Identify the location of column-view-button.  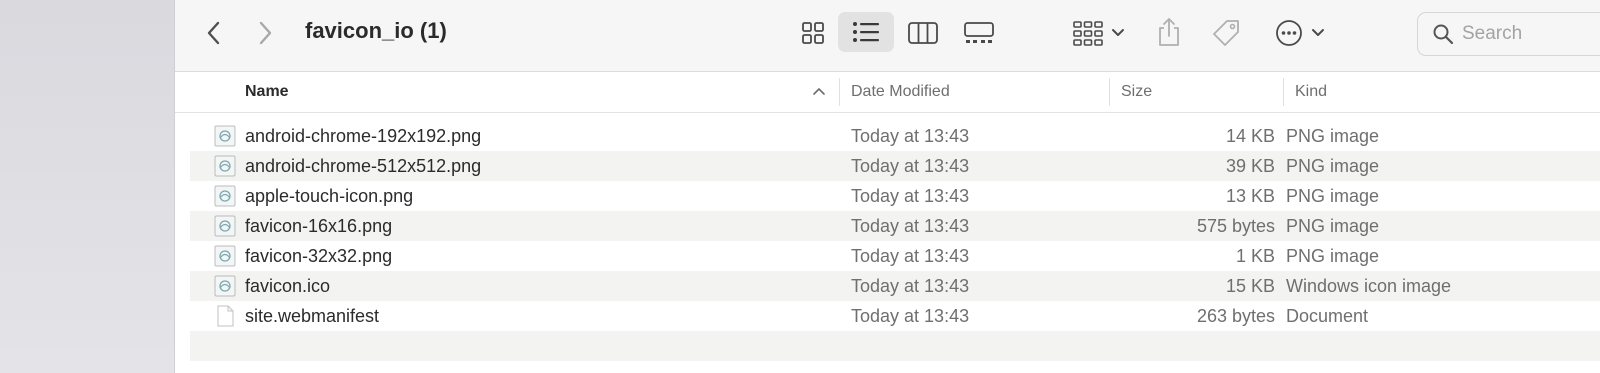
(923, 33).